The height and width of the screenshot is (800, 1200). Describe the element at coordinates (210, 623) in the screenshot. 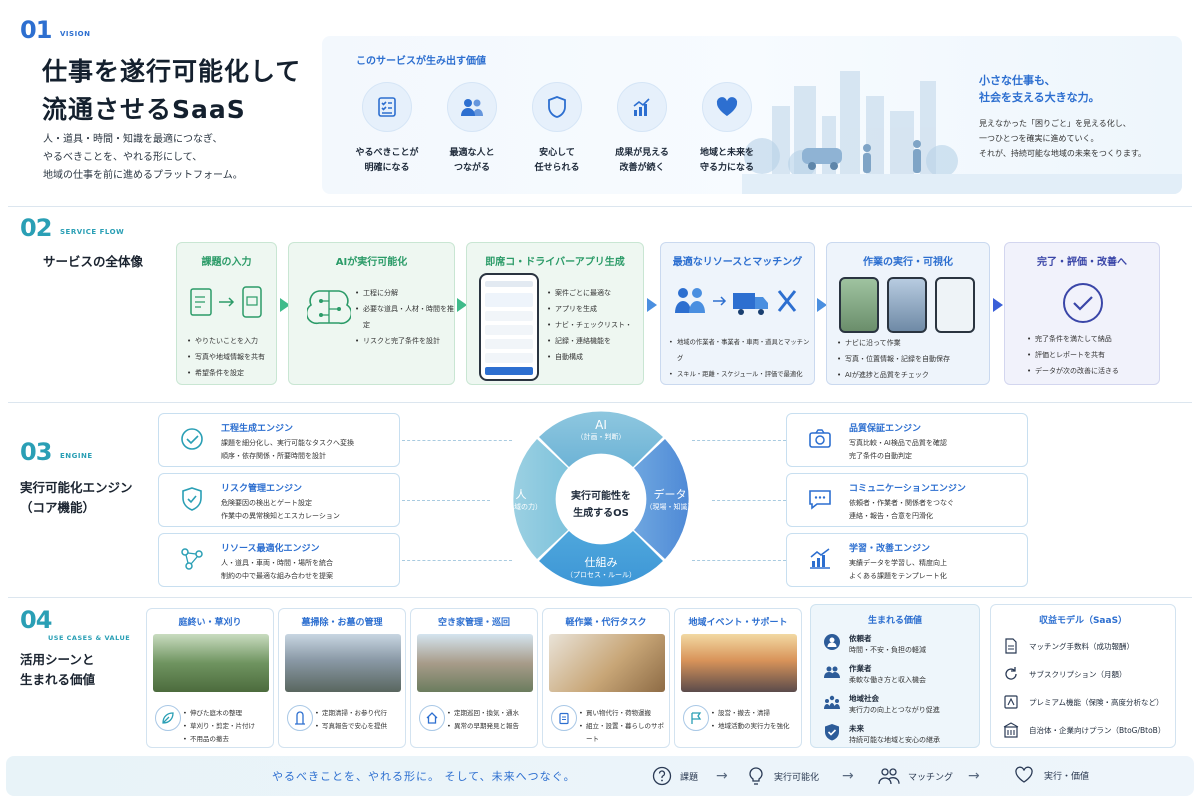

I see `usecase-title: 庭終い・草刈り` at that location.